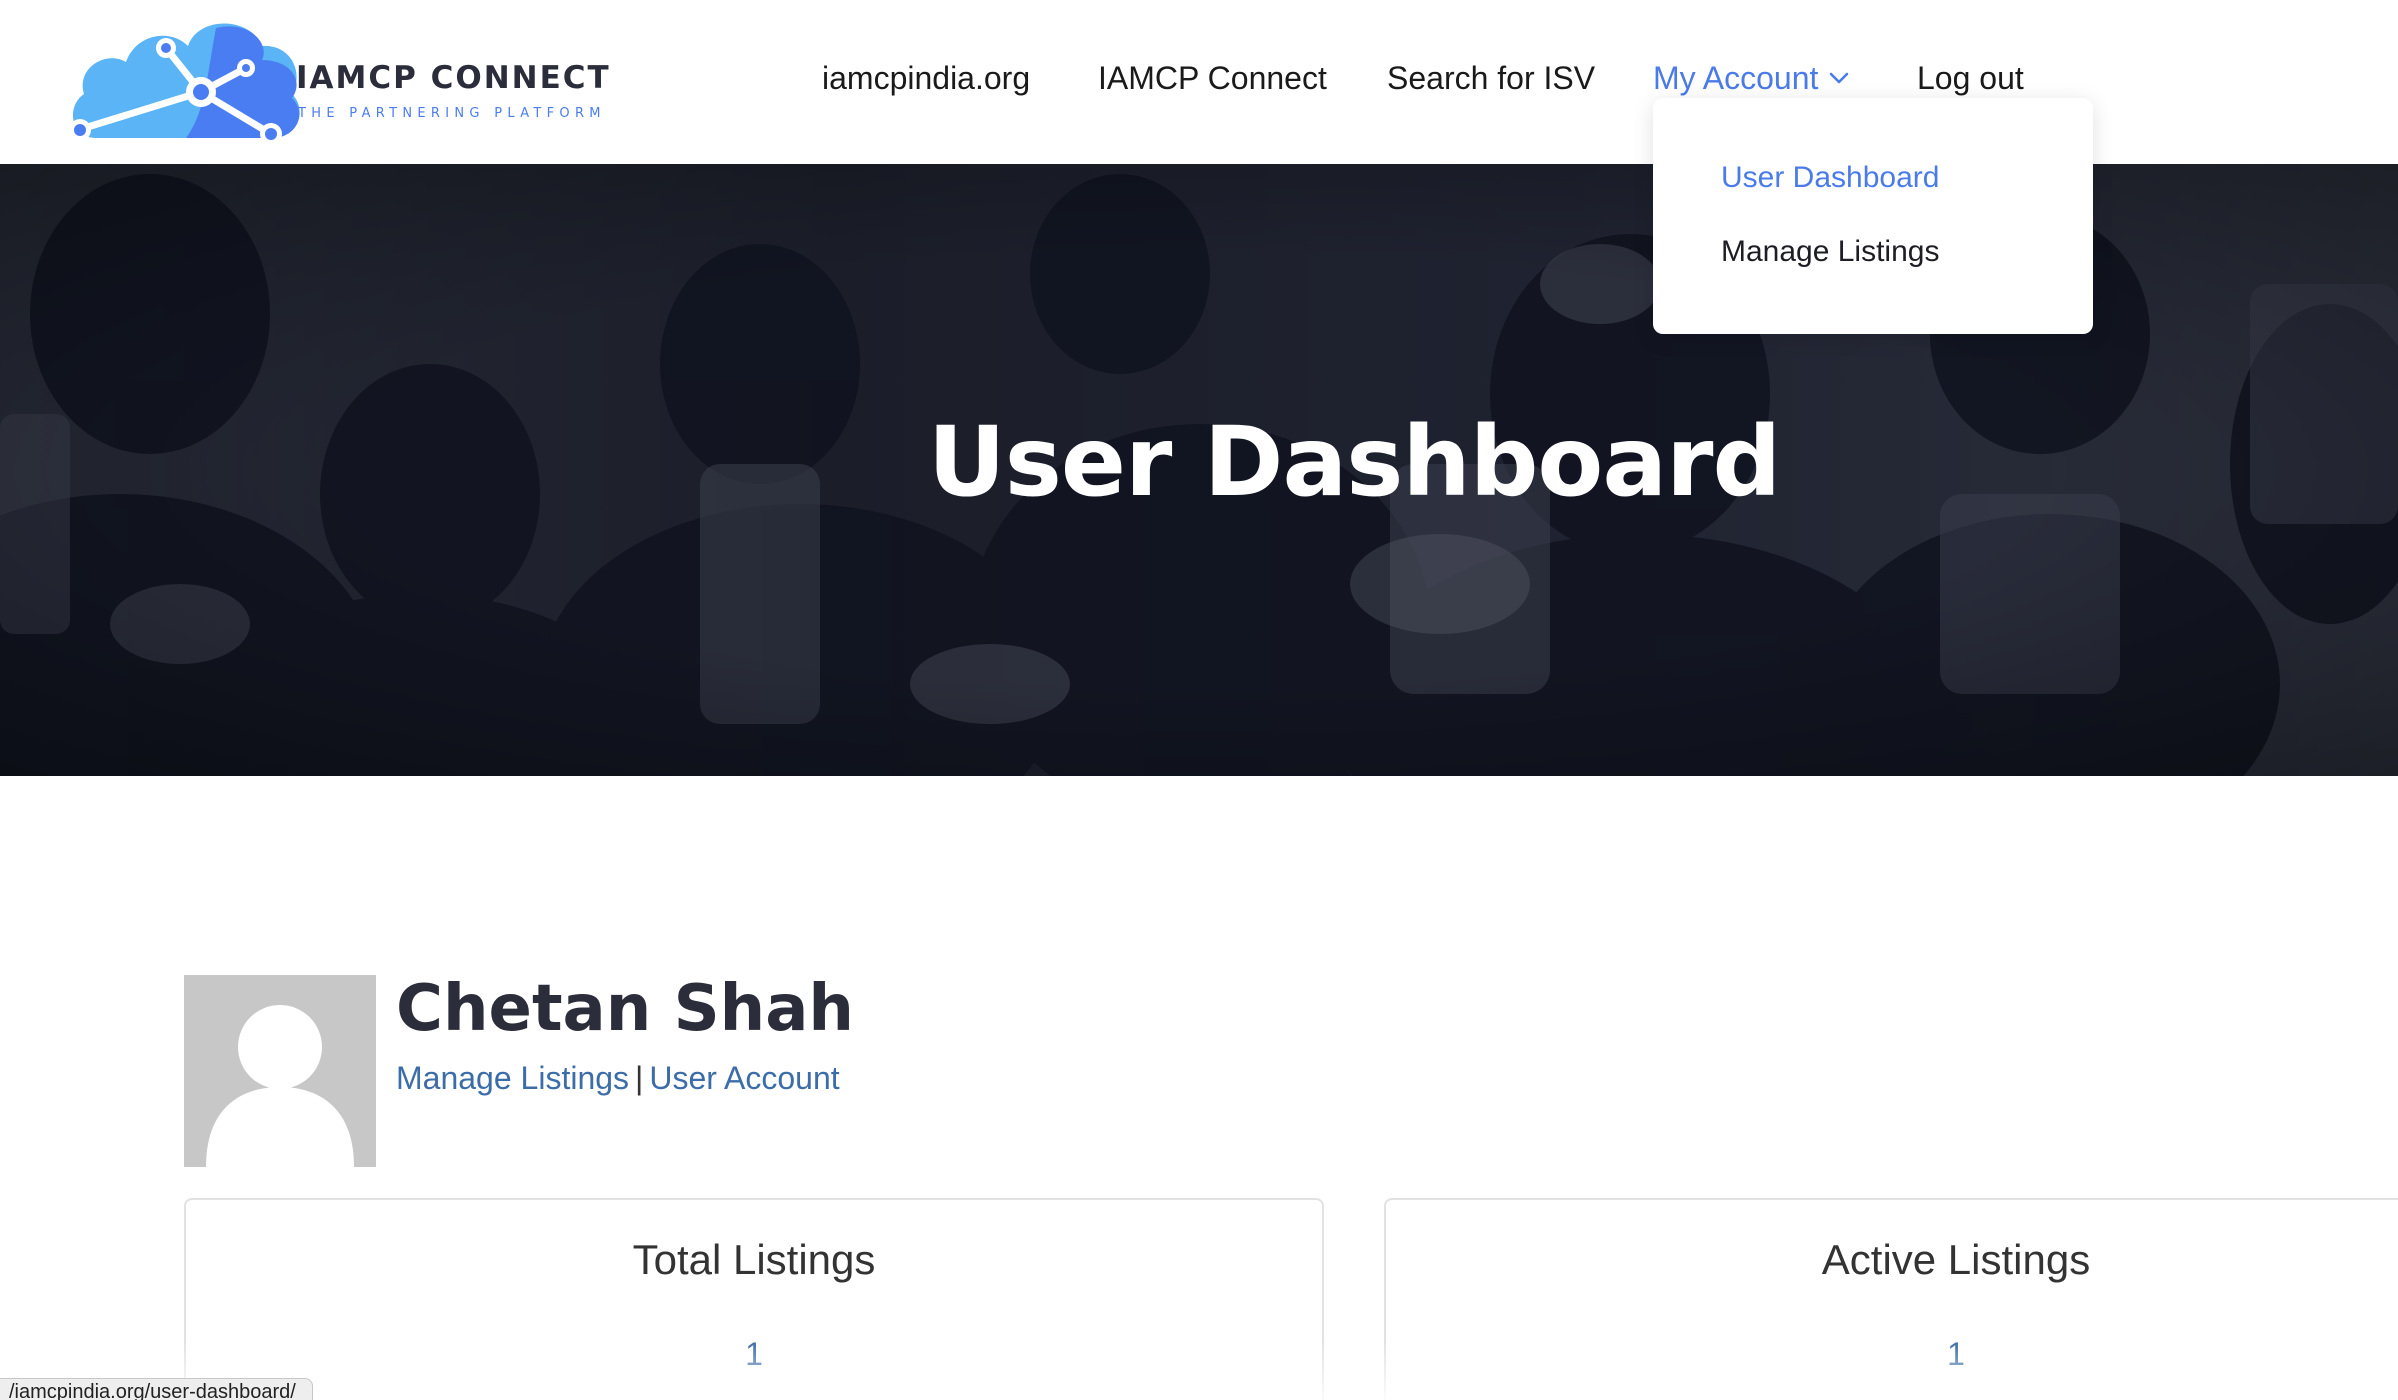 Image resolution: width=2398 pixels, height=1400 pixels. What do you see at coordinates (1970, 78) in the screenshot?
I see `nav-logout: Log out` at bounding box center [1970, 78].